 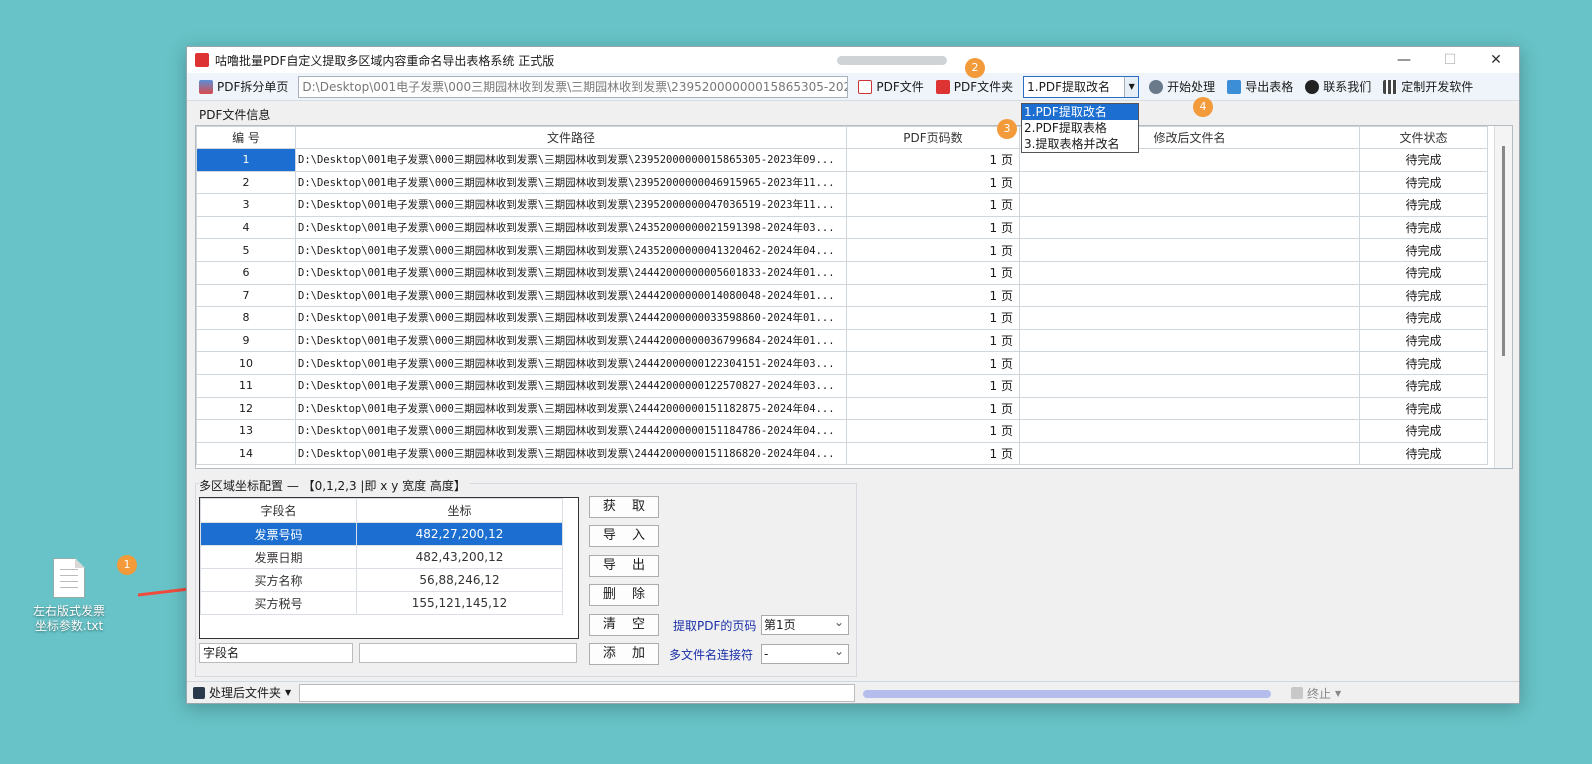 What do you see at coordinates (459, 534) in the screenshot?
I see `coord-row-value: 482,27,200,12` at bounding box center [459, 534].